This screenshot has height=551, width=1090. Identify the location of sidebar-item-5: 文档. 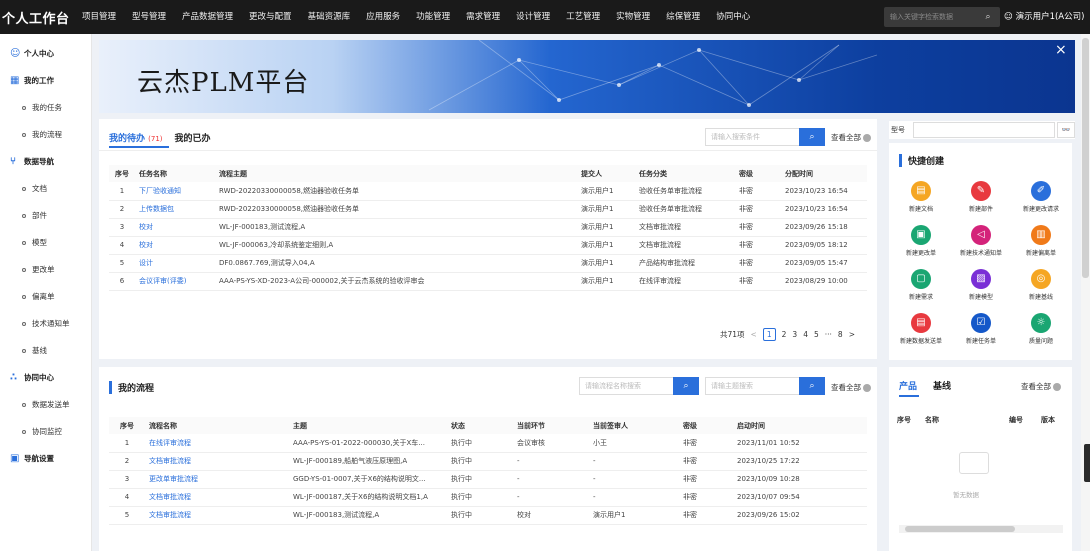
(45, 188).